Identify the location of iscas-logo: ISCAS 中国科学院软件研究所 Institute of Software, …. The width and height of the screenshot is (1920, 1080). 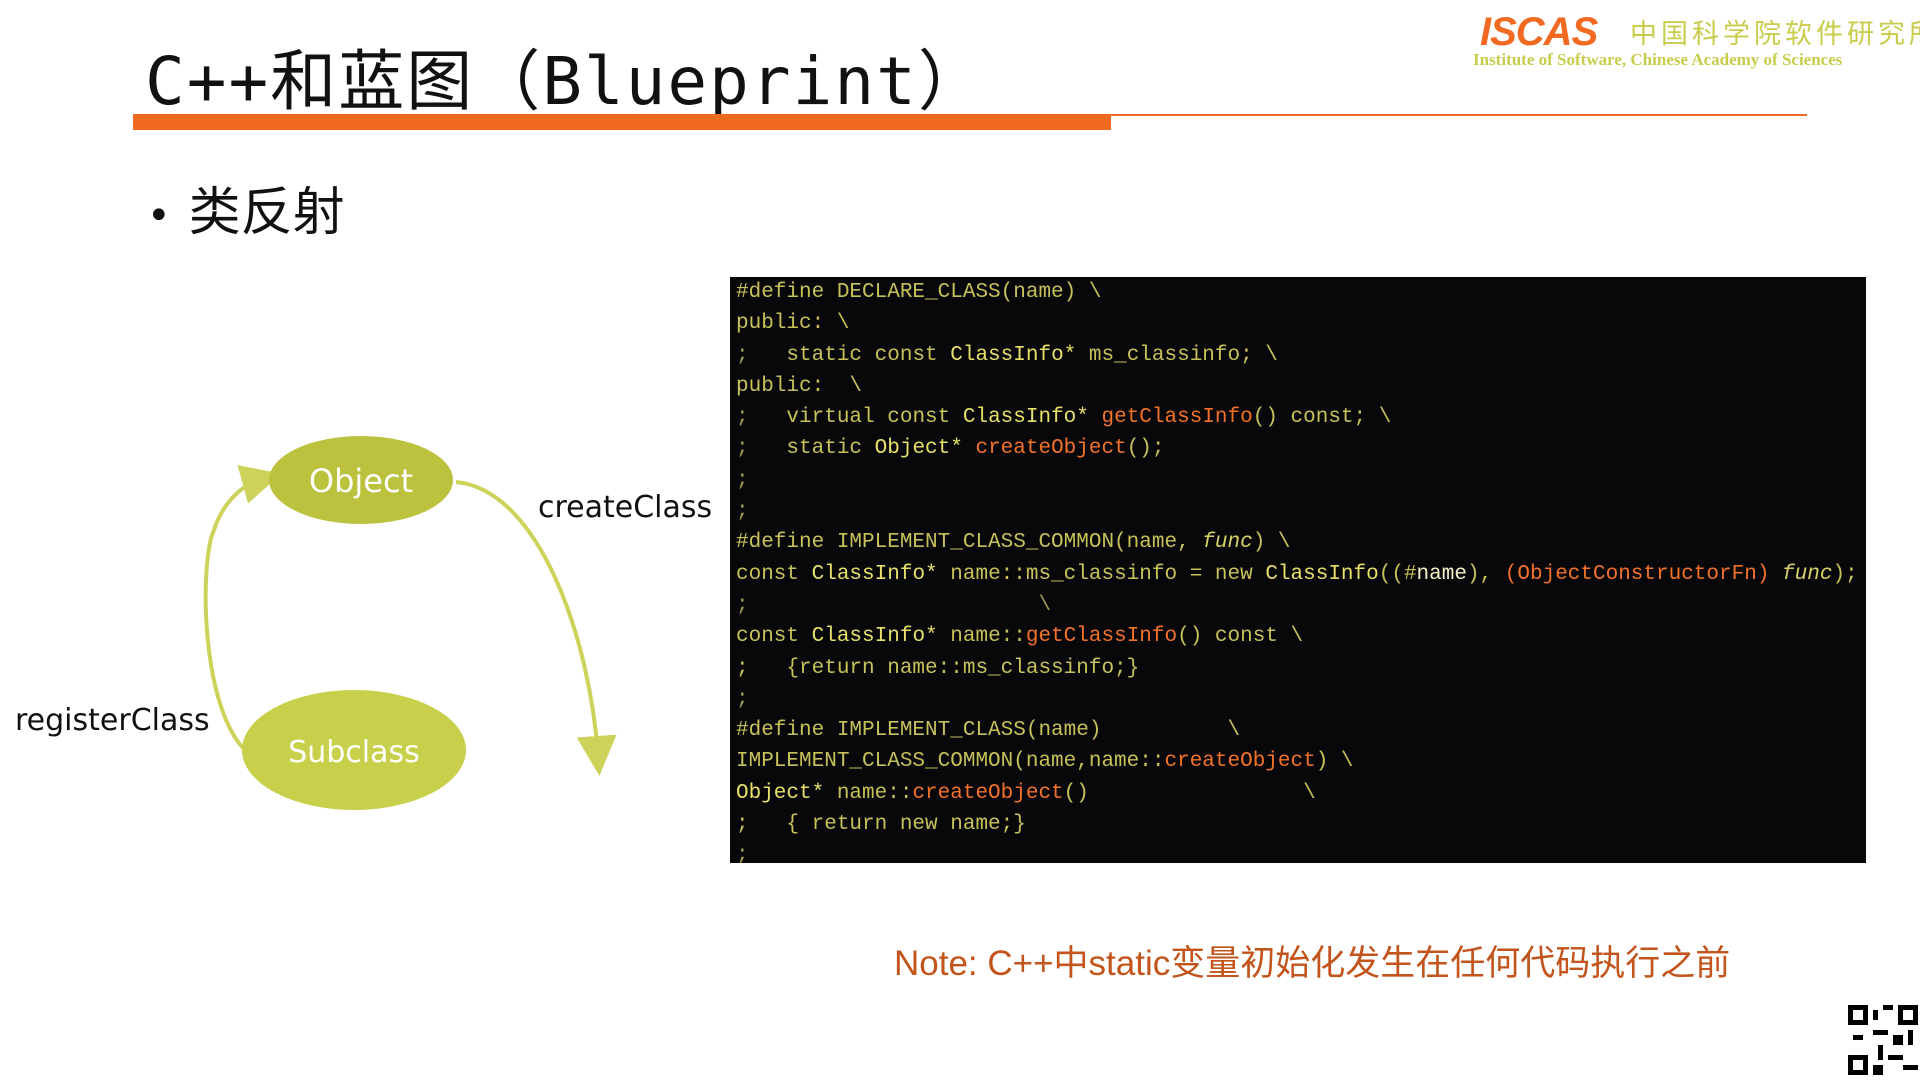
(1695, 37).